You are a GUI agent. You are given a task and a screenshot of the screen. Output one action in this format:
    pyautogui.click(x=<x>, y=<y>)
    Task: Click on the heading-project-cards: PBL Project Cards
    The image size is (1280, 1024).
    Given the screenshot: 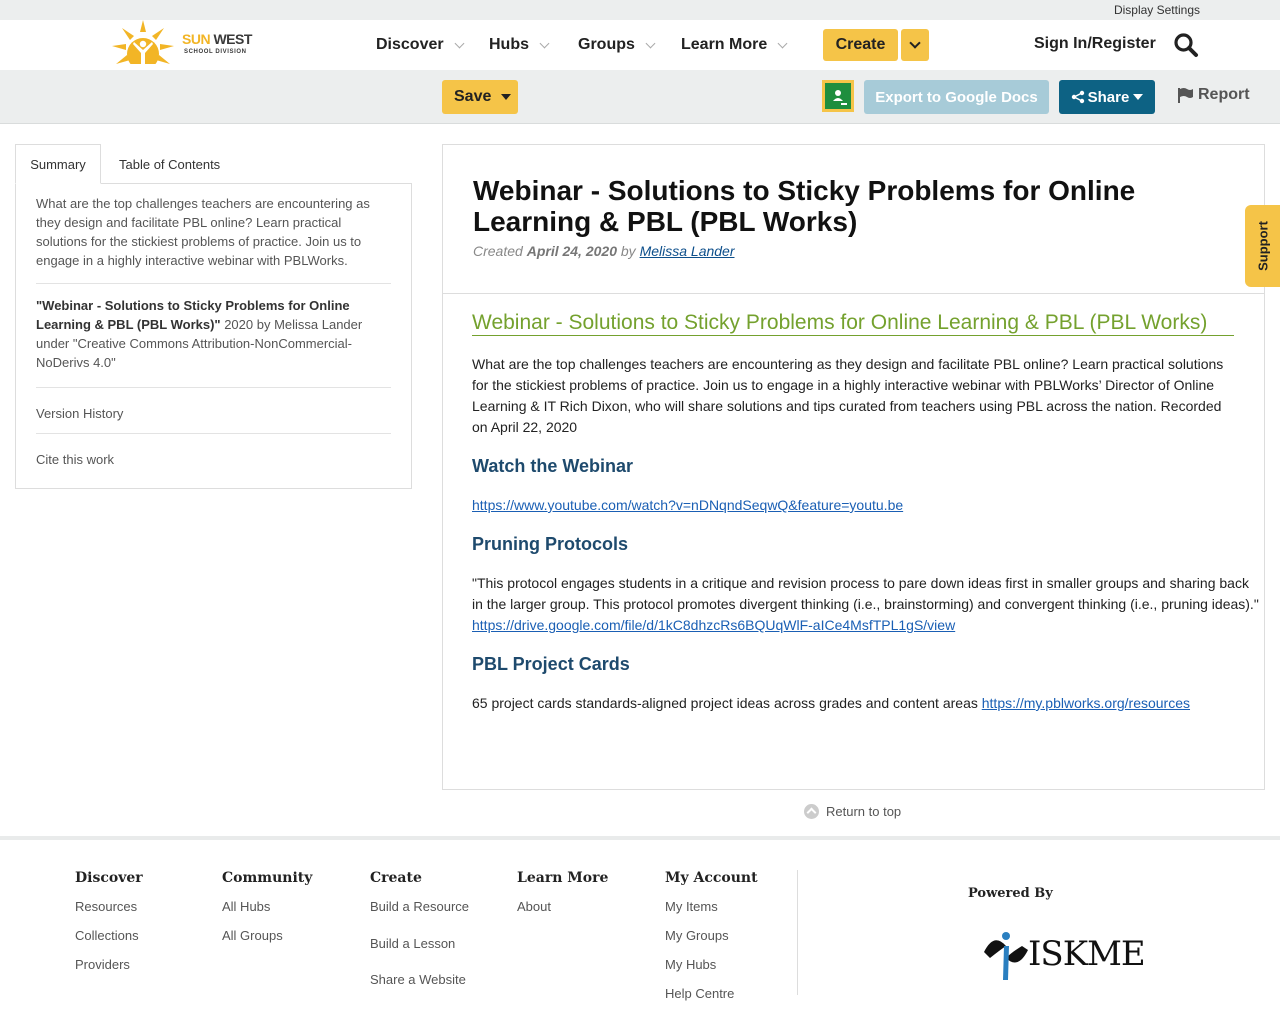 What is the action you would take?
    pyautogui.click(x=551, y=664)
    